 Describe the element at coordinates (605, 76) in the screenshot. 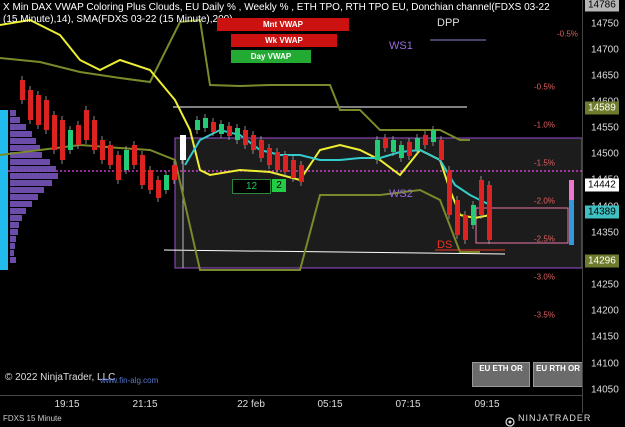

I see `price-tick-label: 14650` at that location.